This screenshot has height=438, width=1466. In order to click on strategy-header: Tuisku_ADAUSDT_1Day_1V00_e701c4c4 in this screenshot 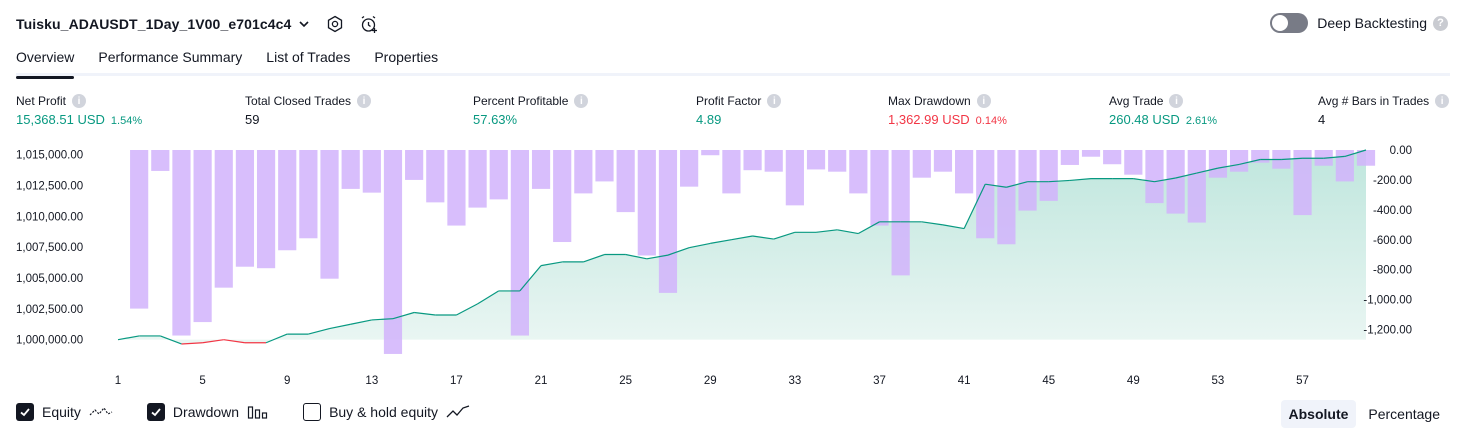, I will do `click(197, 24)`.